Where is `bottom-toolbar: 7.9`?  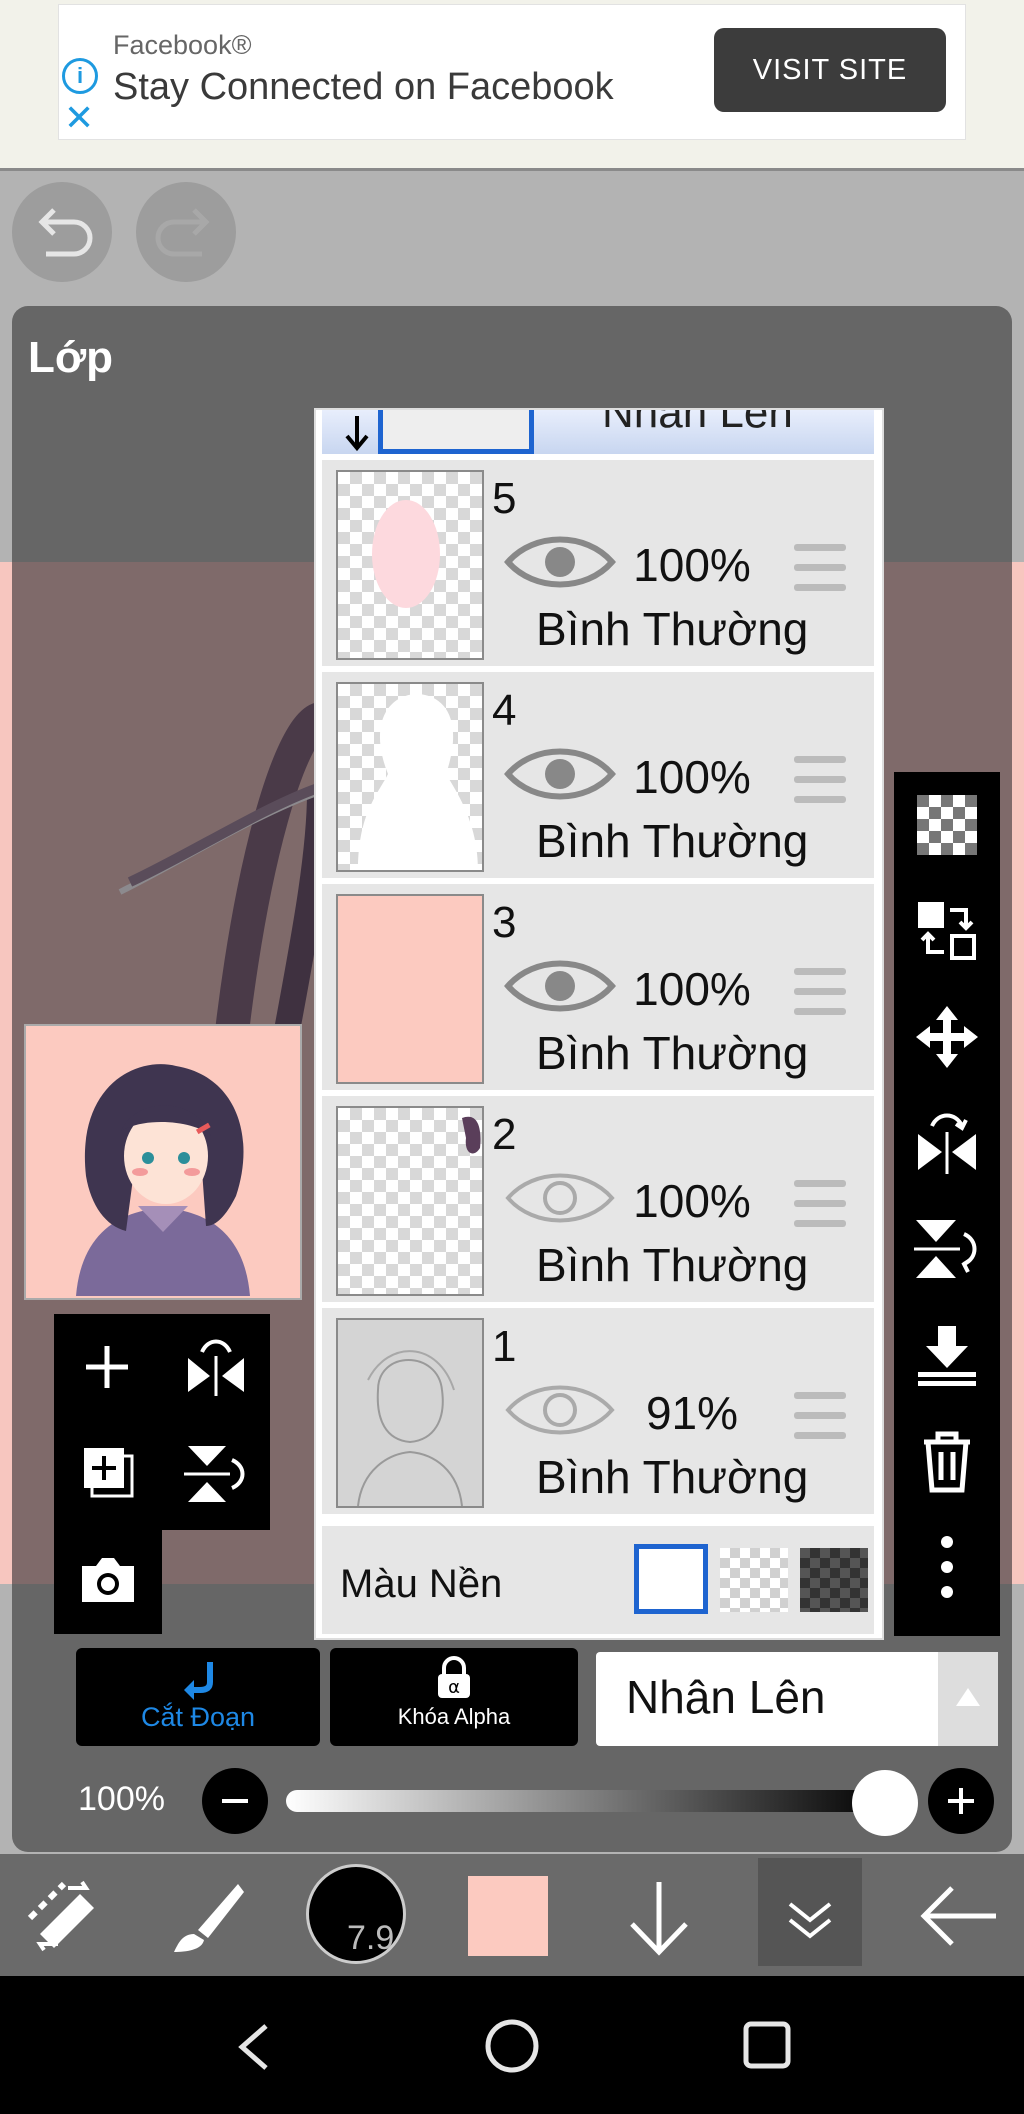 bottom-toolbar: 7.9 is located at coordinates (512, 1915).